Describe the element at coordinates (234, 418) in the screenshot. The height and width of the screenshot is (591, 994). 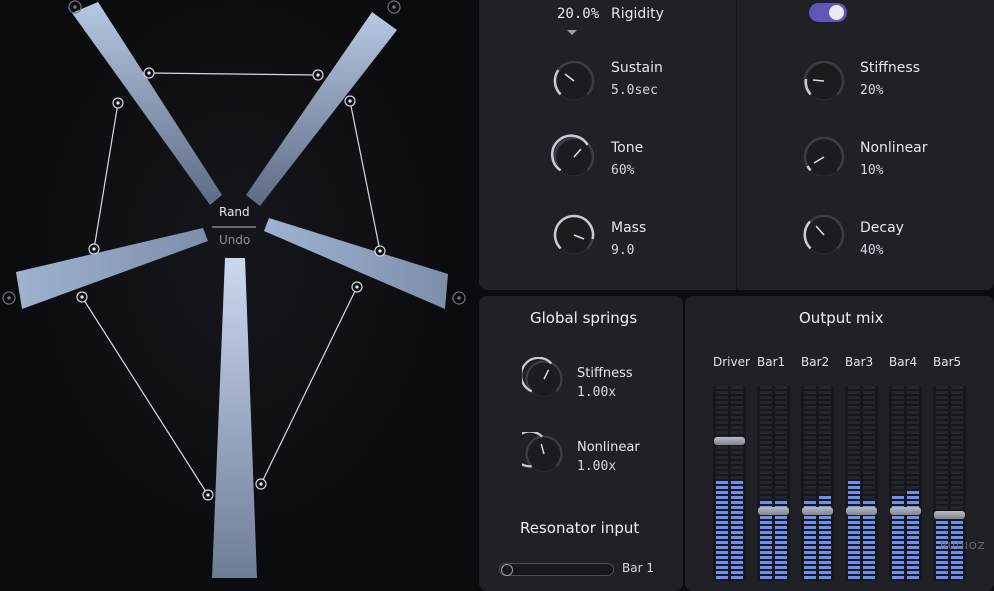
I see `driver-bar` at that location.